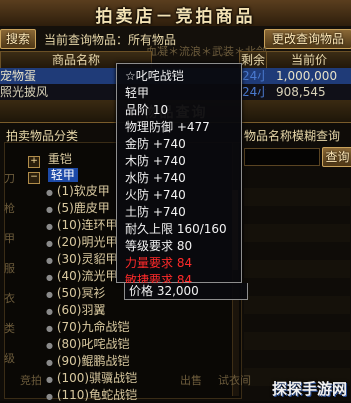 The width and height of the screenshot is (351, 403). What do you see at coordinates (175, 17) in the screenshot?
I see `window-title: 拍卖店－竞拍商品` at bounding box center [175, 17].